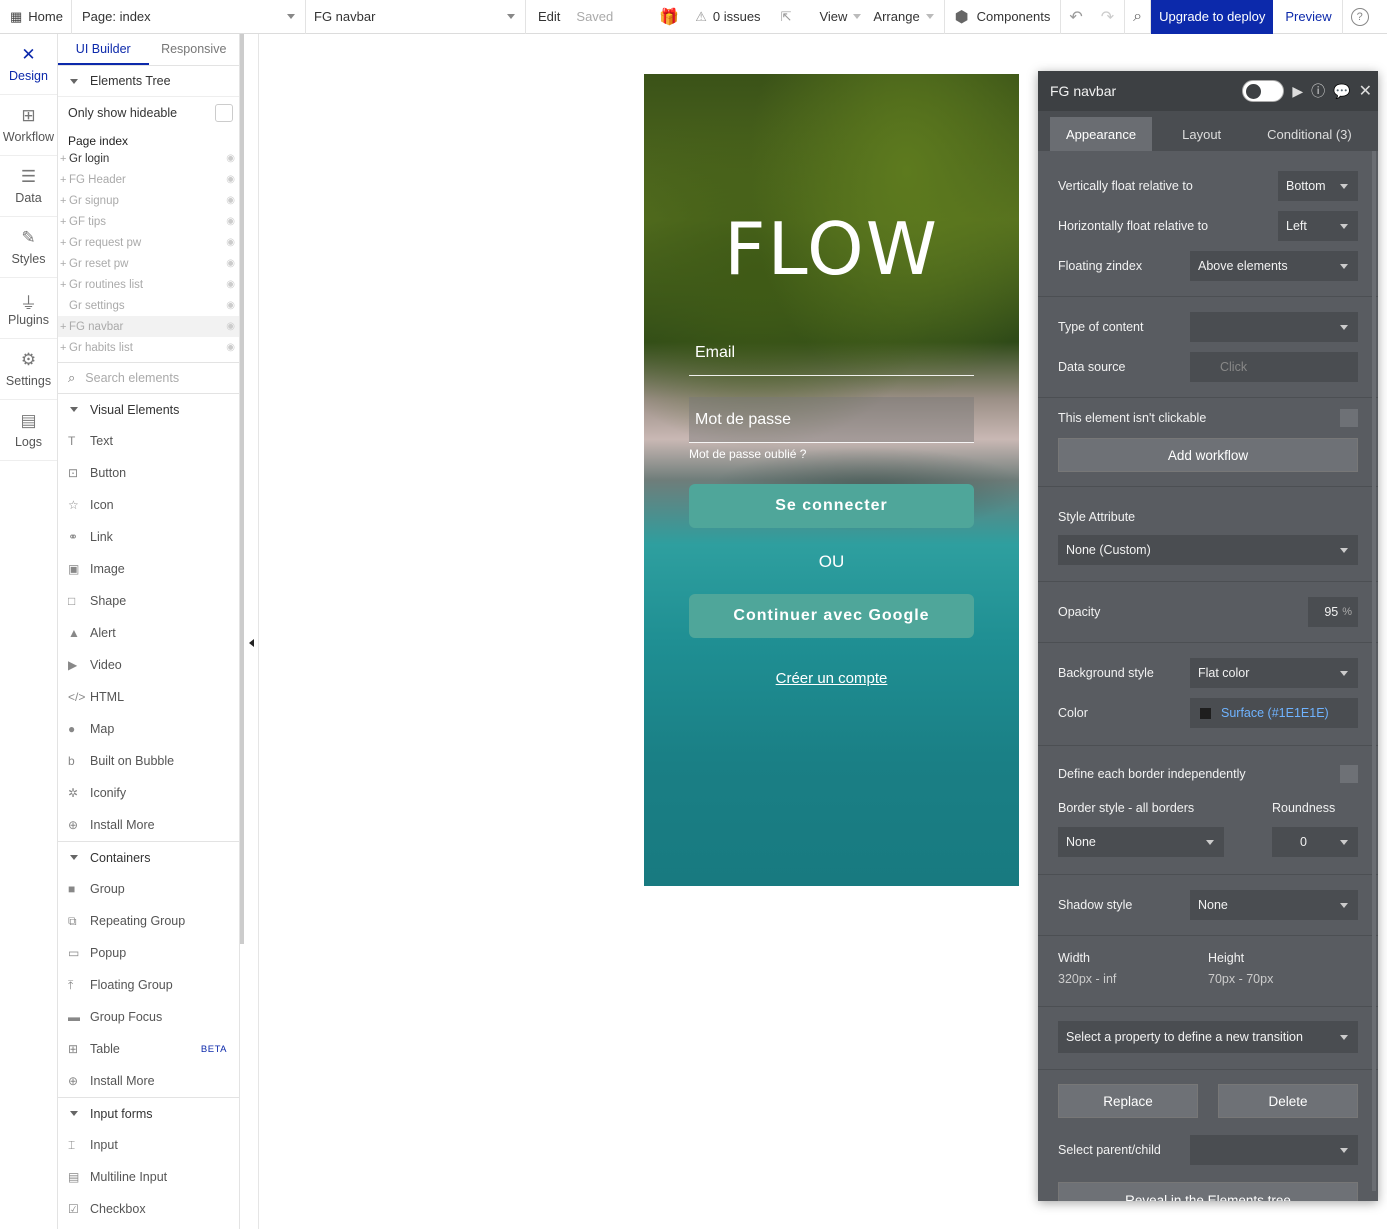  What do you see at coordinates (148, 179) in the screenshot?
I see `tree-item: + FG Header ◉` at bounding box center [148, 179].